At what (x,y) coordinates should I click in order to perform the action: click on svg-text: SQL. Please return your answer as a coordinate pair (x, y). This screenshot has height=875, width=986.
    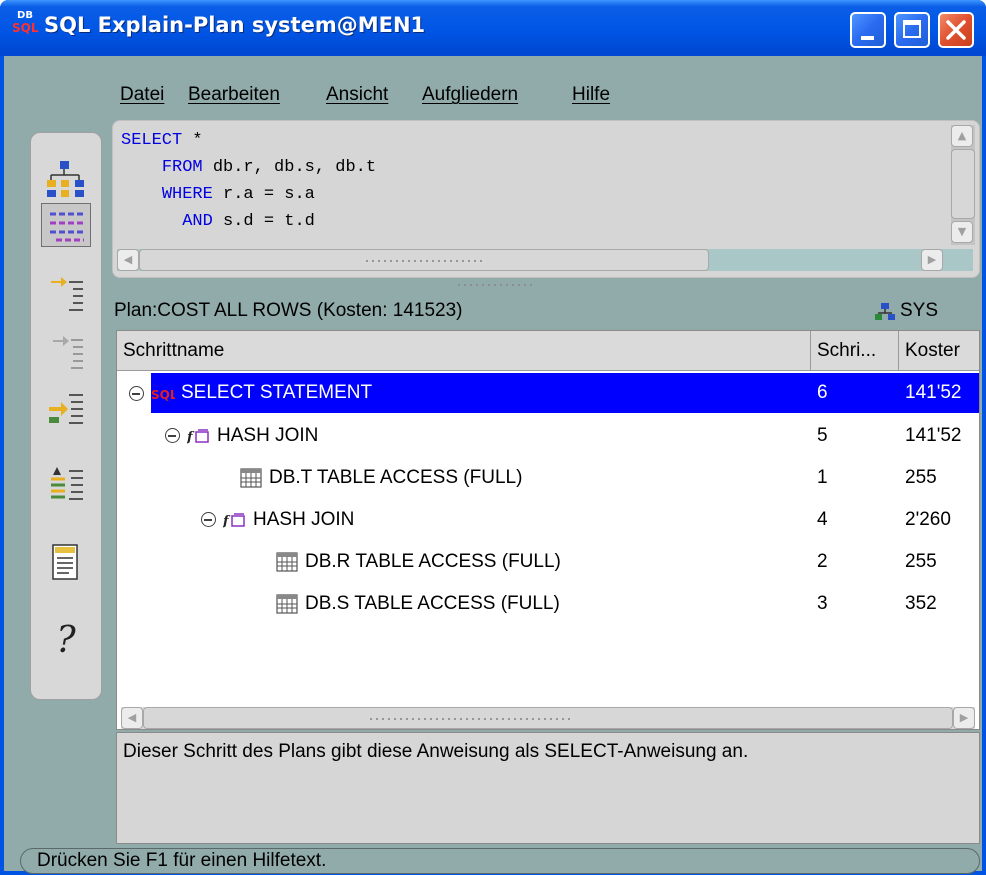
    Looking at the image, I should click on (163, 395).